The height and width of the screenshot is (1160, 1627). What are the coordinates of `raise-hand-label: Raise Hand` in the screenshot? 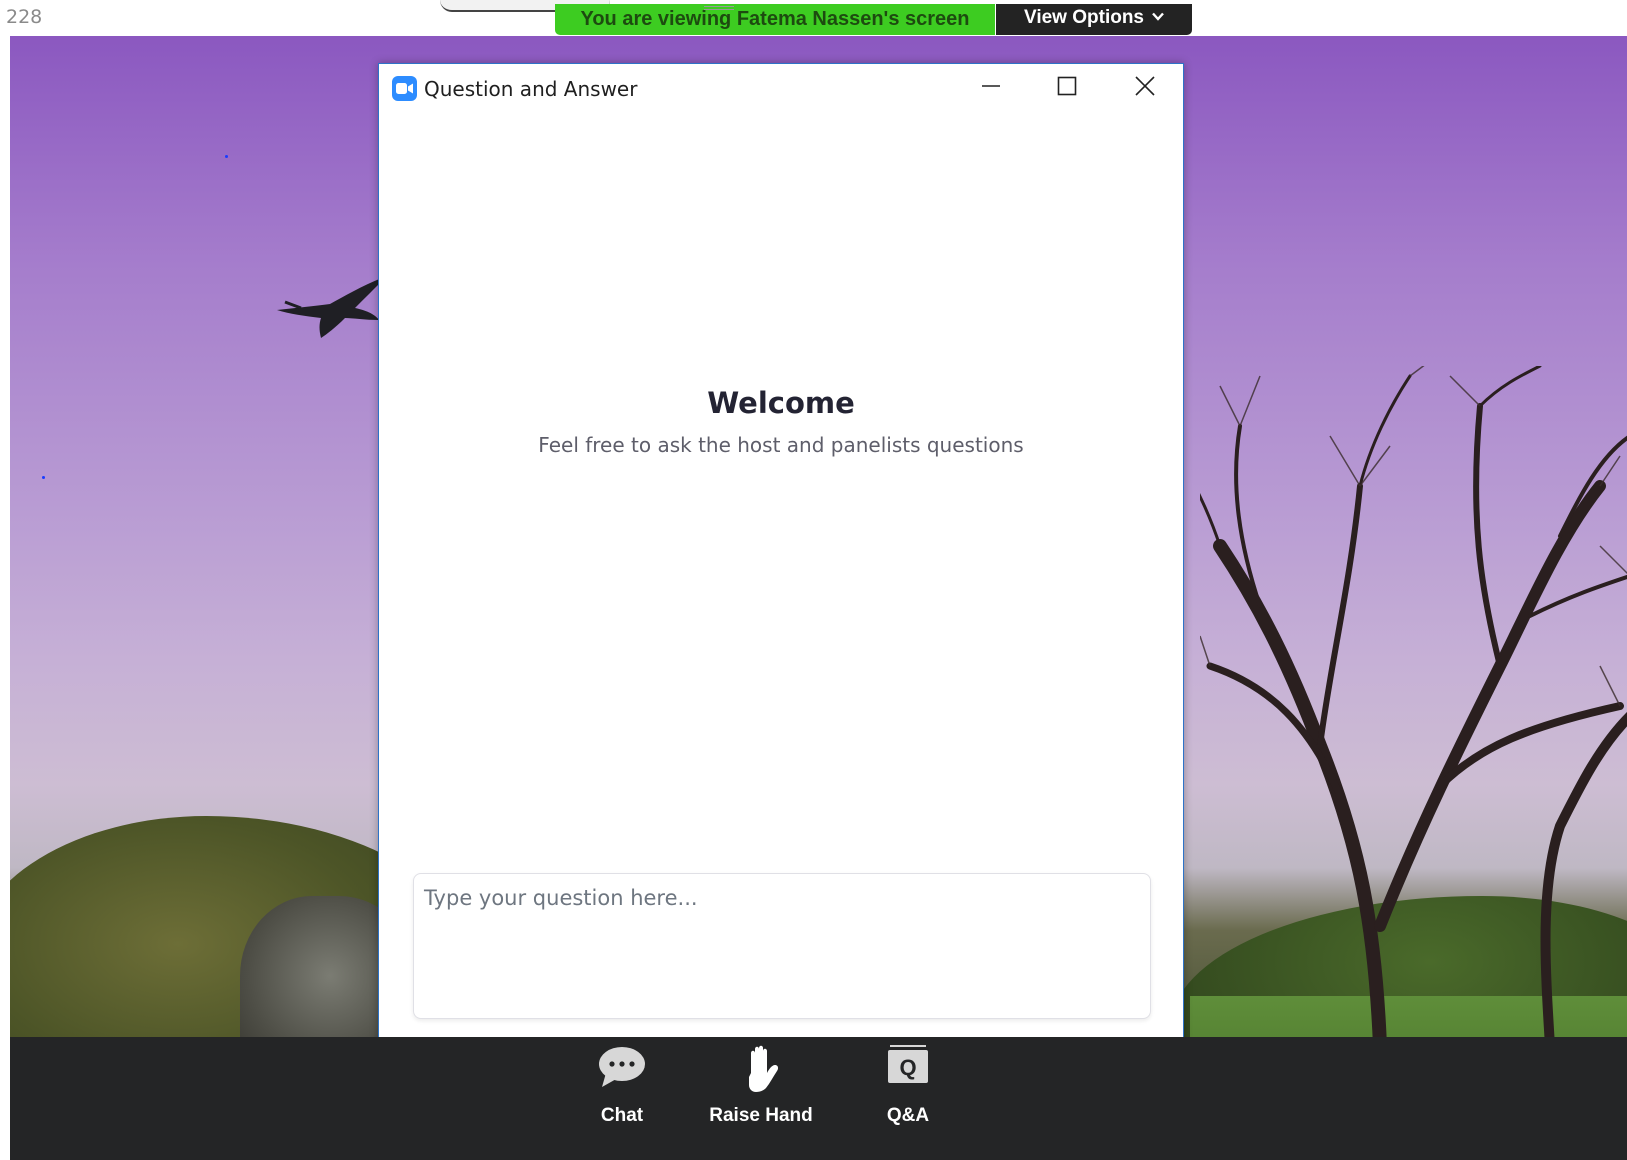 It's located at (761, 1115).